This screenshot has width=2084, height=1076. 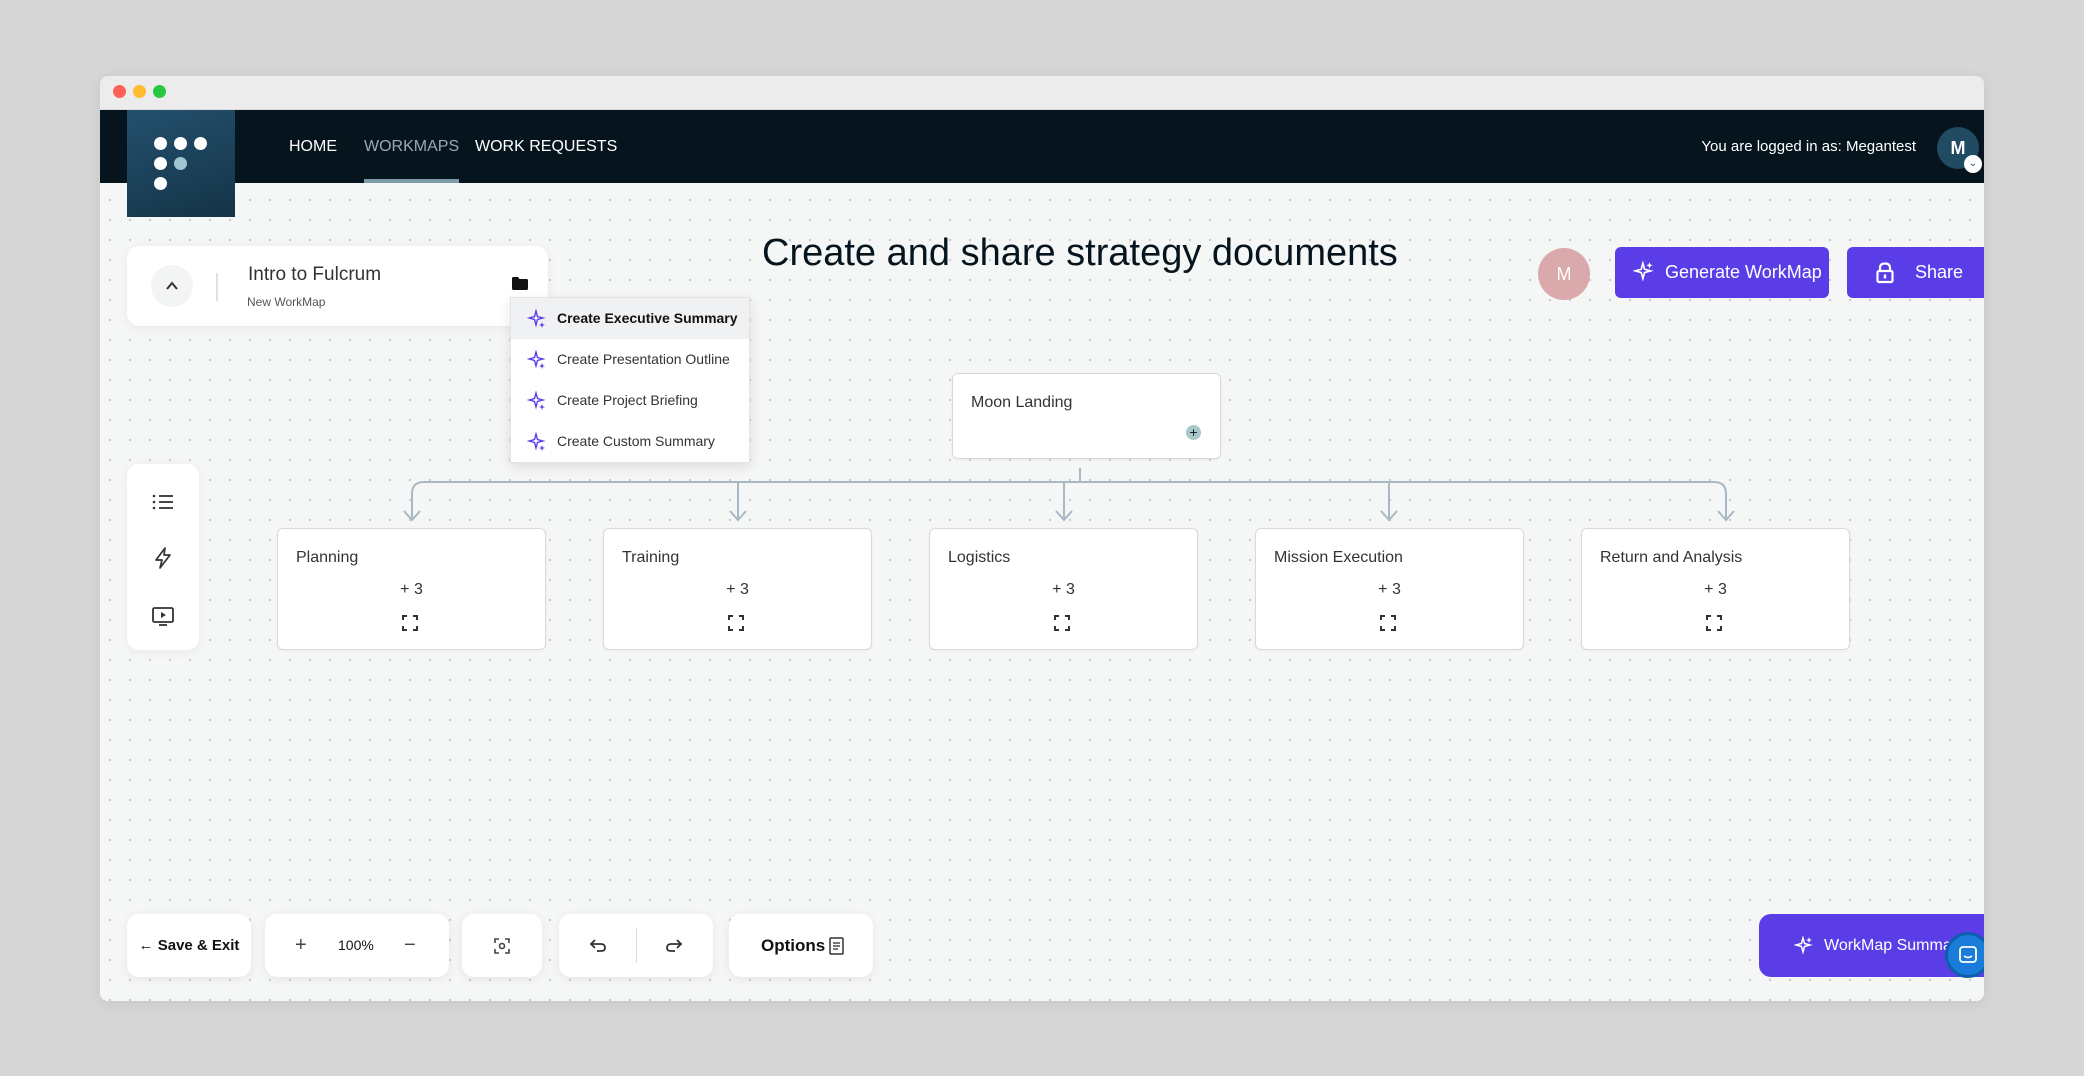 I want to click on play-icon, so click(x=163, y=616).